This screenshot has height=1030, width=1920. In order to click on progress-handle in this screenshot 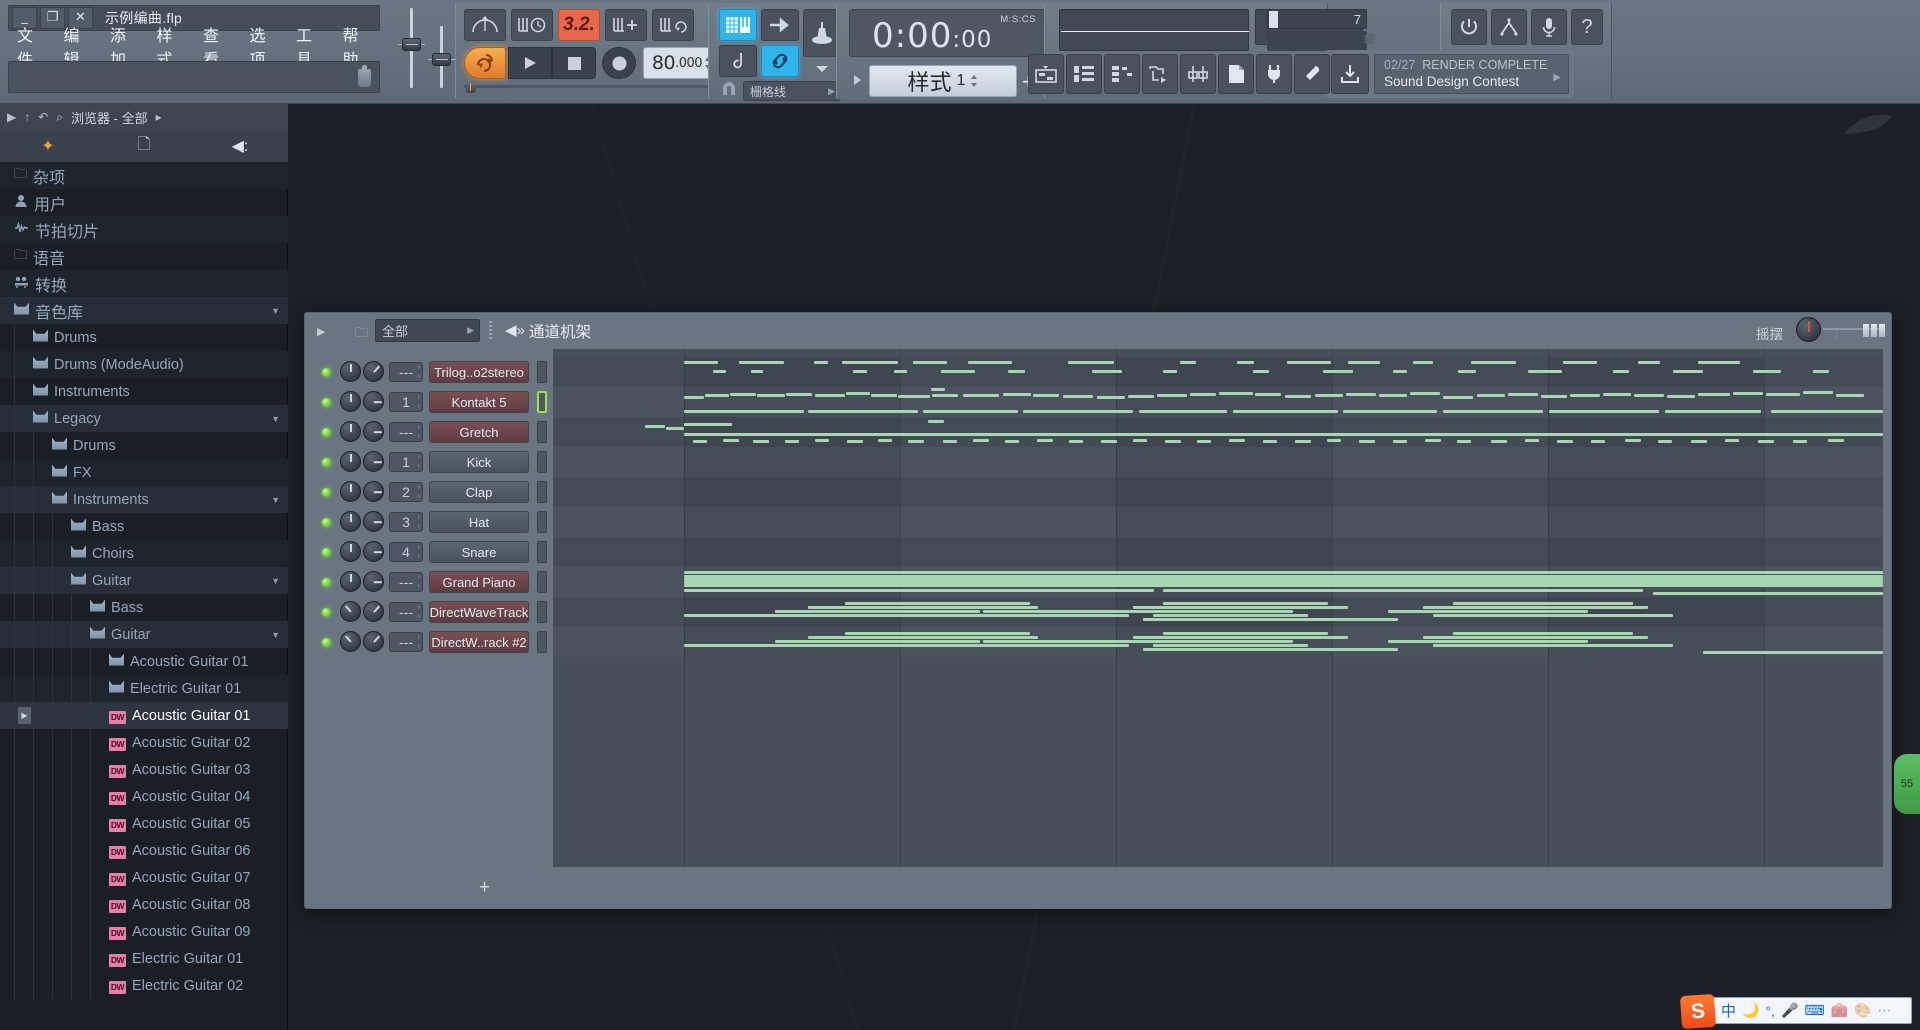, I will do `click(471, 86)`.